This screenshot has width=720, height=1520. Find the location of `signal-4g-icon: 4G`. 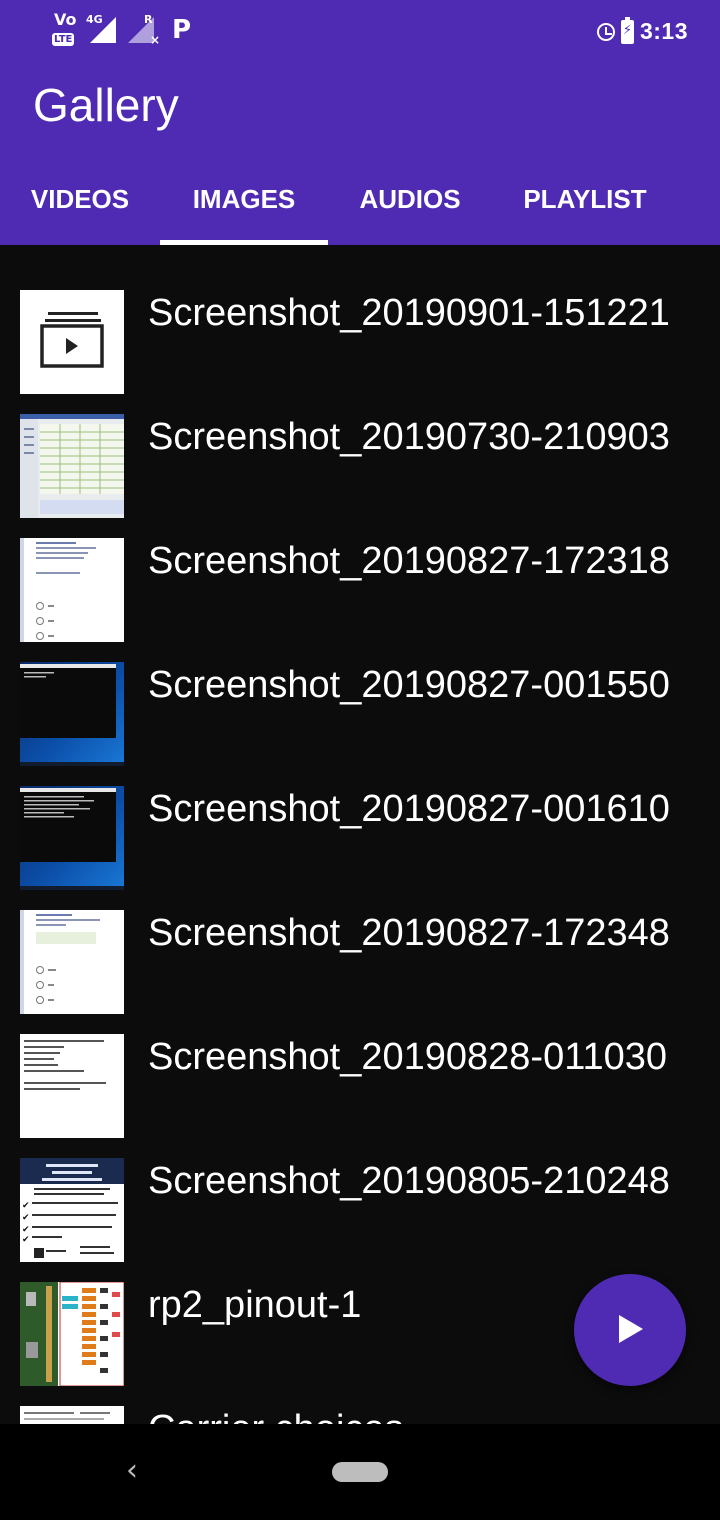

signal-4g-icon: 4G is located at coordinates (101, 28).